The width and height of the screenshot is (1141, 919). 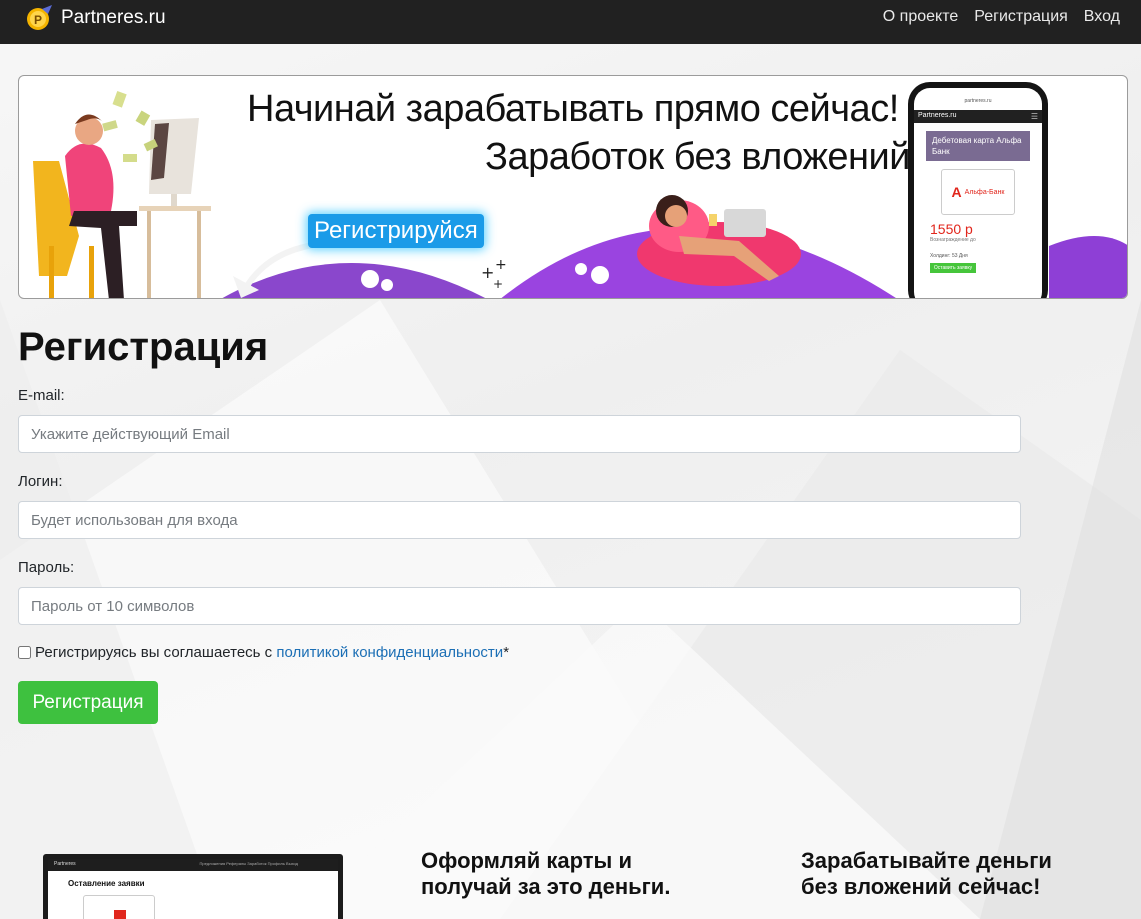 I want to click on password-field, so click(x=519, y=606).